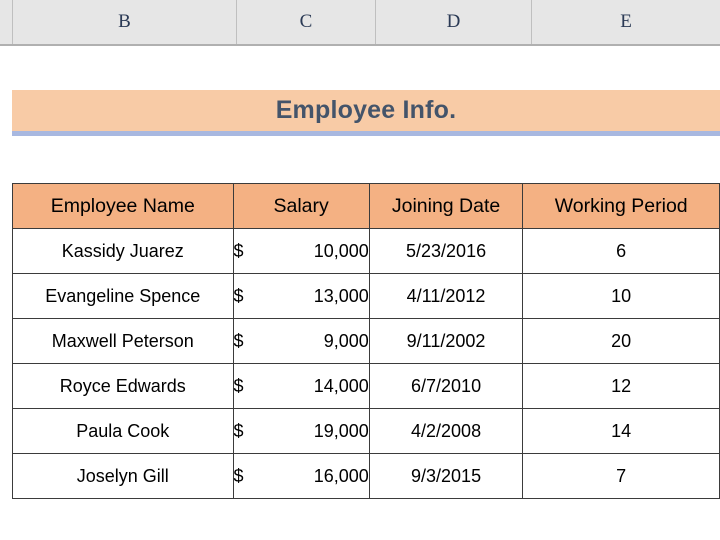  Describe the element at coordinates (123, 386) in the screenshot. I see `cell-employee-name: Royce Edwards` at that location.